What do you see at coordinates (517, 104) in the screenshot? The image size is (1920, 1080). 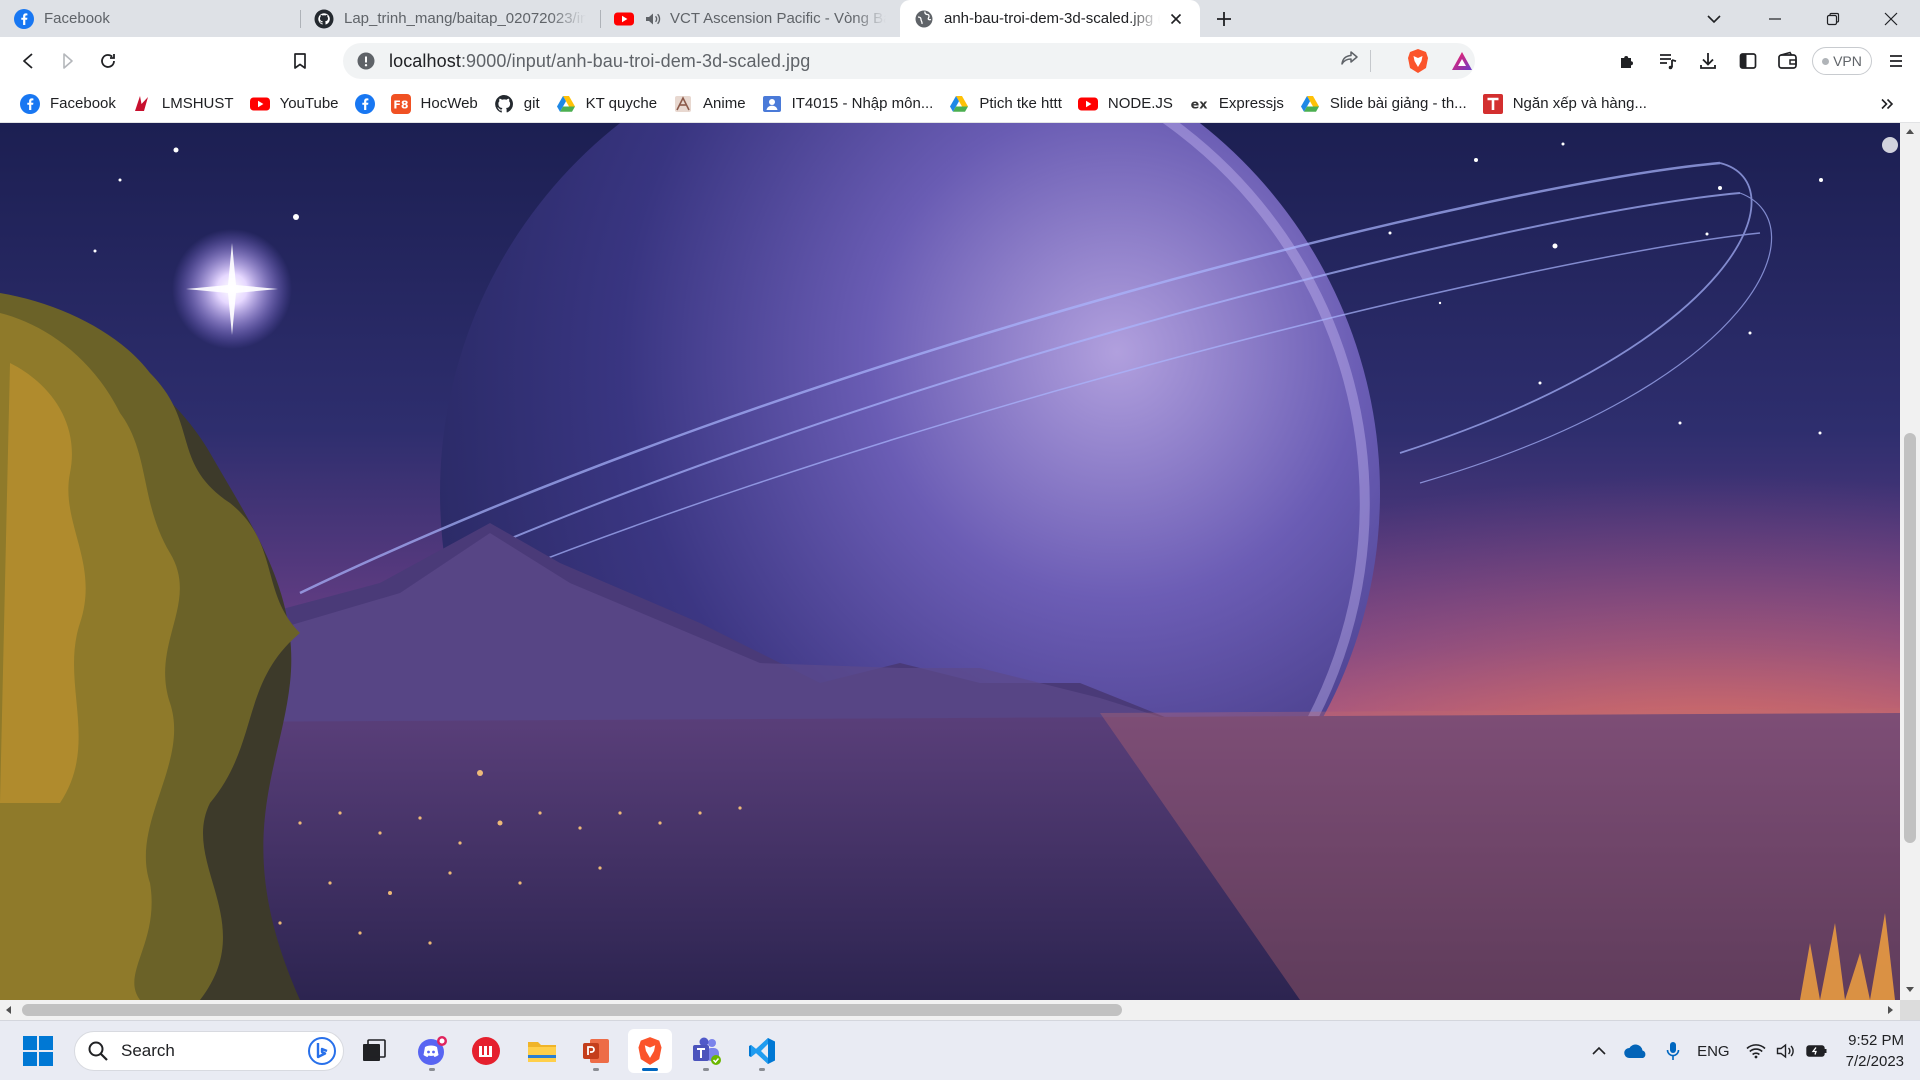 I see `bookmark-git: git` at bounding box center [517, 104].